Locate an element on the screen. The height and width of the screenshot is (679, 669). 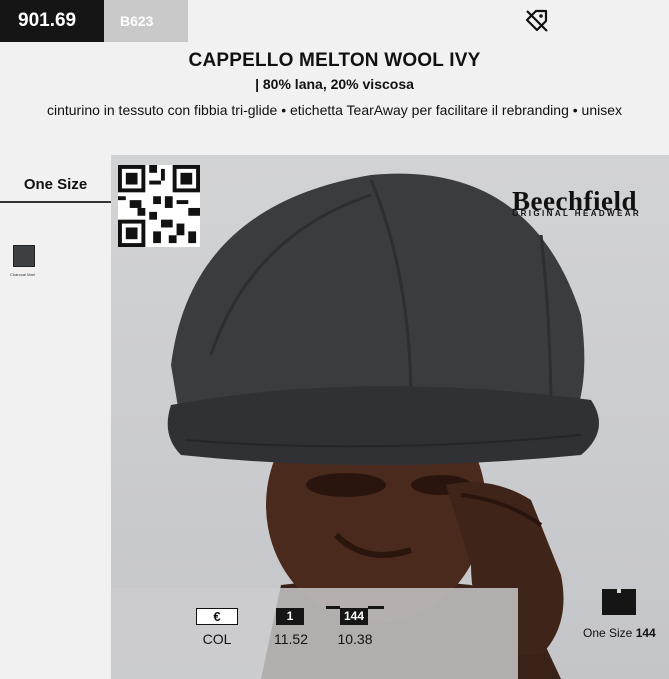
product-title: CAPPELLO MELTON WOOL IVY is located at coordinates (334, 60).